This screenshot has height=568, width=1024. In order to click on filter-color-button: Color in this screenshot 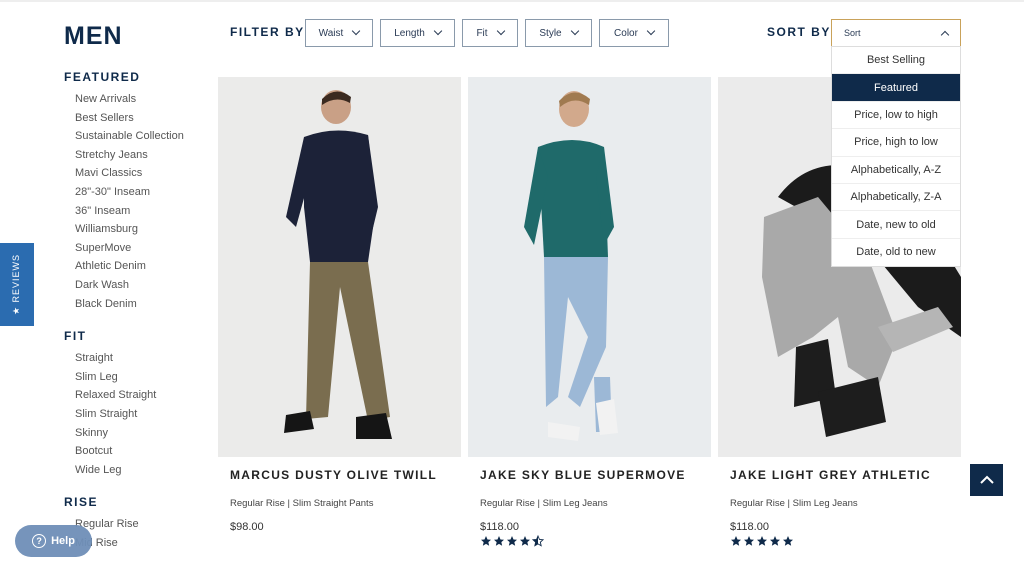, I will do `click(634, 33)`.